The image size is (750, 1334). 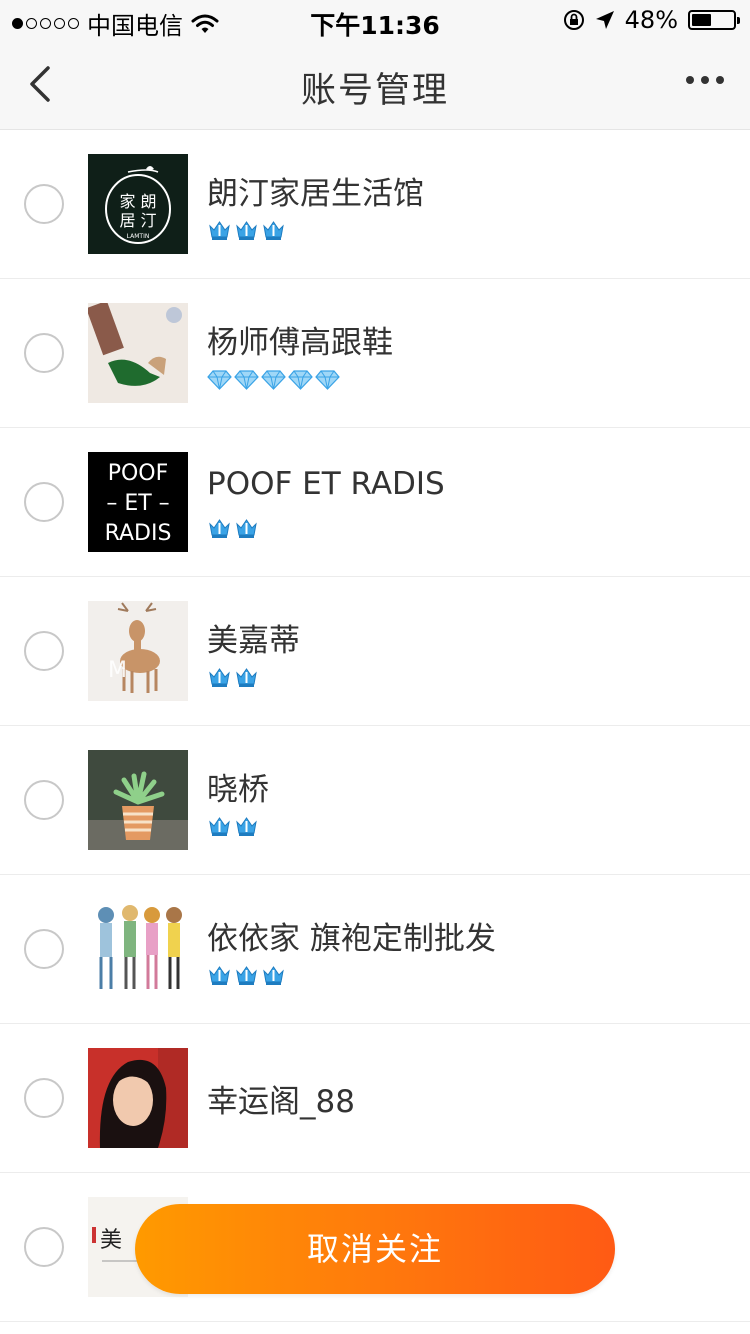 I want to click on avatar: 家 朗 居 汀 LAMTIN, so click(x=138, y=204).